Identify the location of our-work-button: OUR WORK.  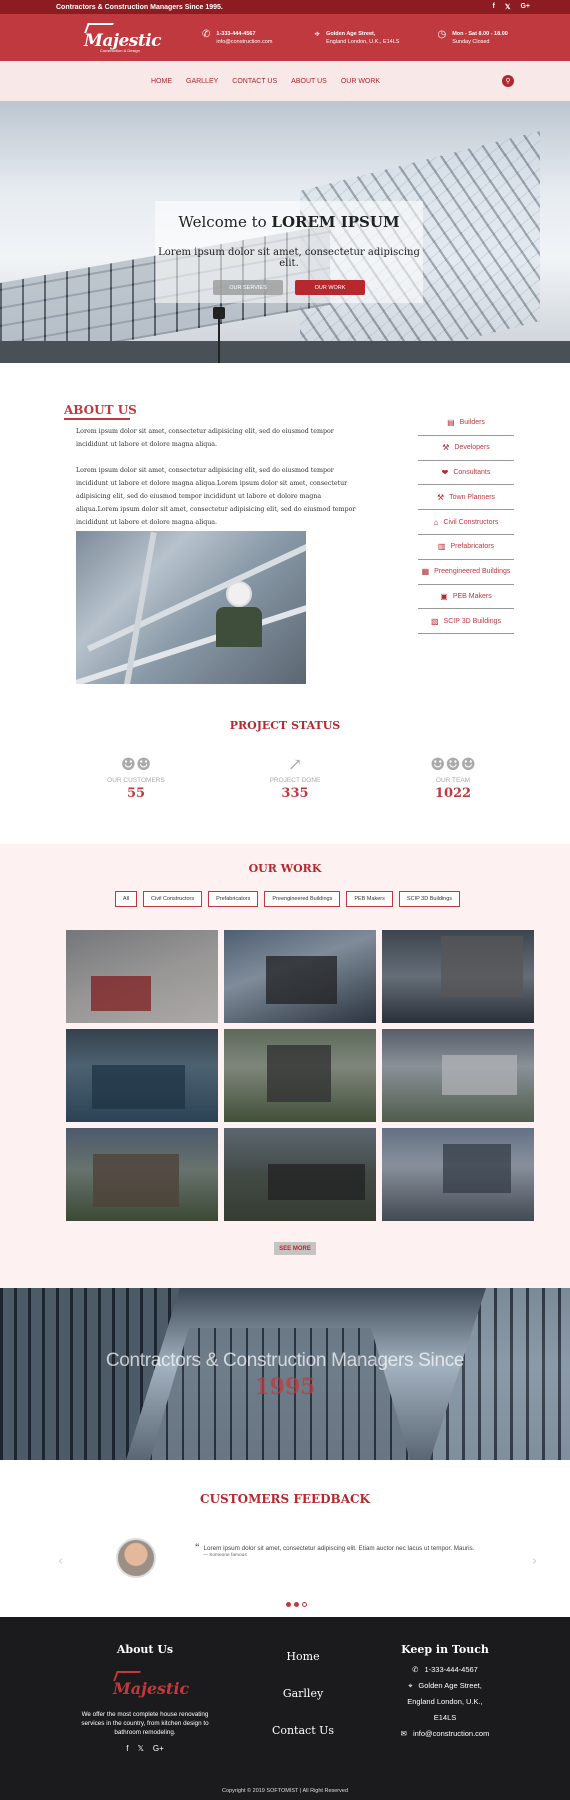
(330, 287).